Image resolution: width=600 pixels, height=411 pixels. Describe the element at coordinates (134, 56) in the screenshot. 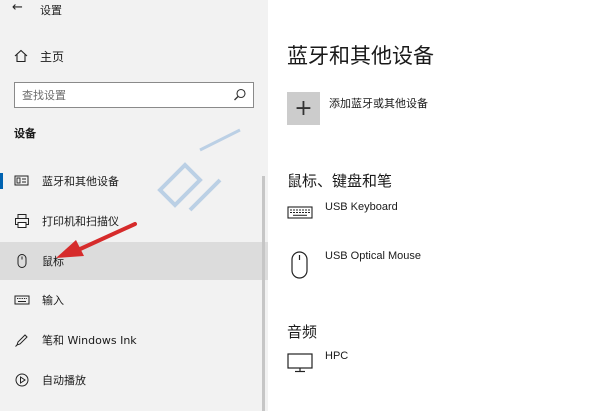

I see `home-nav-item: 主页` at that location.